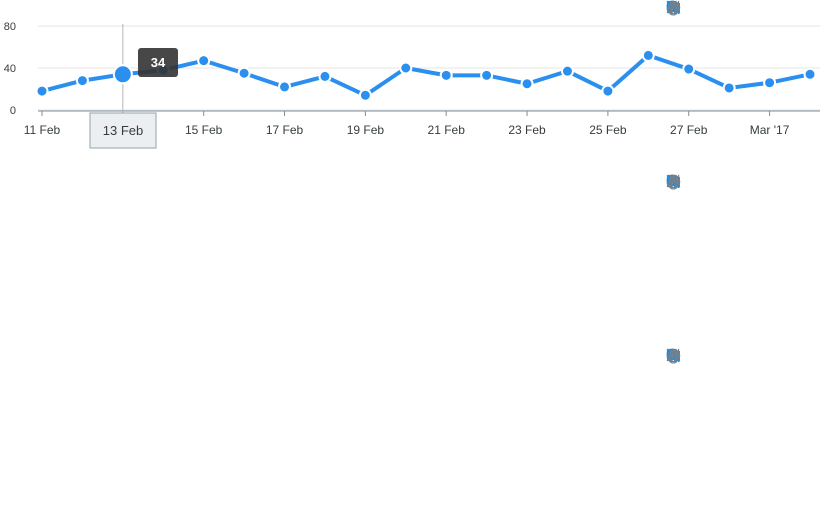  What do you see at coordinates (13, 111) in the screenshot?
I see `y-tick-label: 0` at bounding box center [13, 111].